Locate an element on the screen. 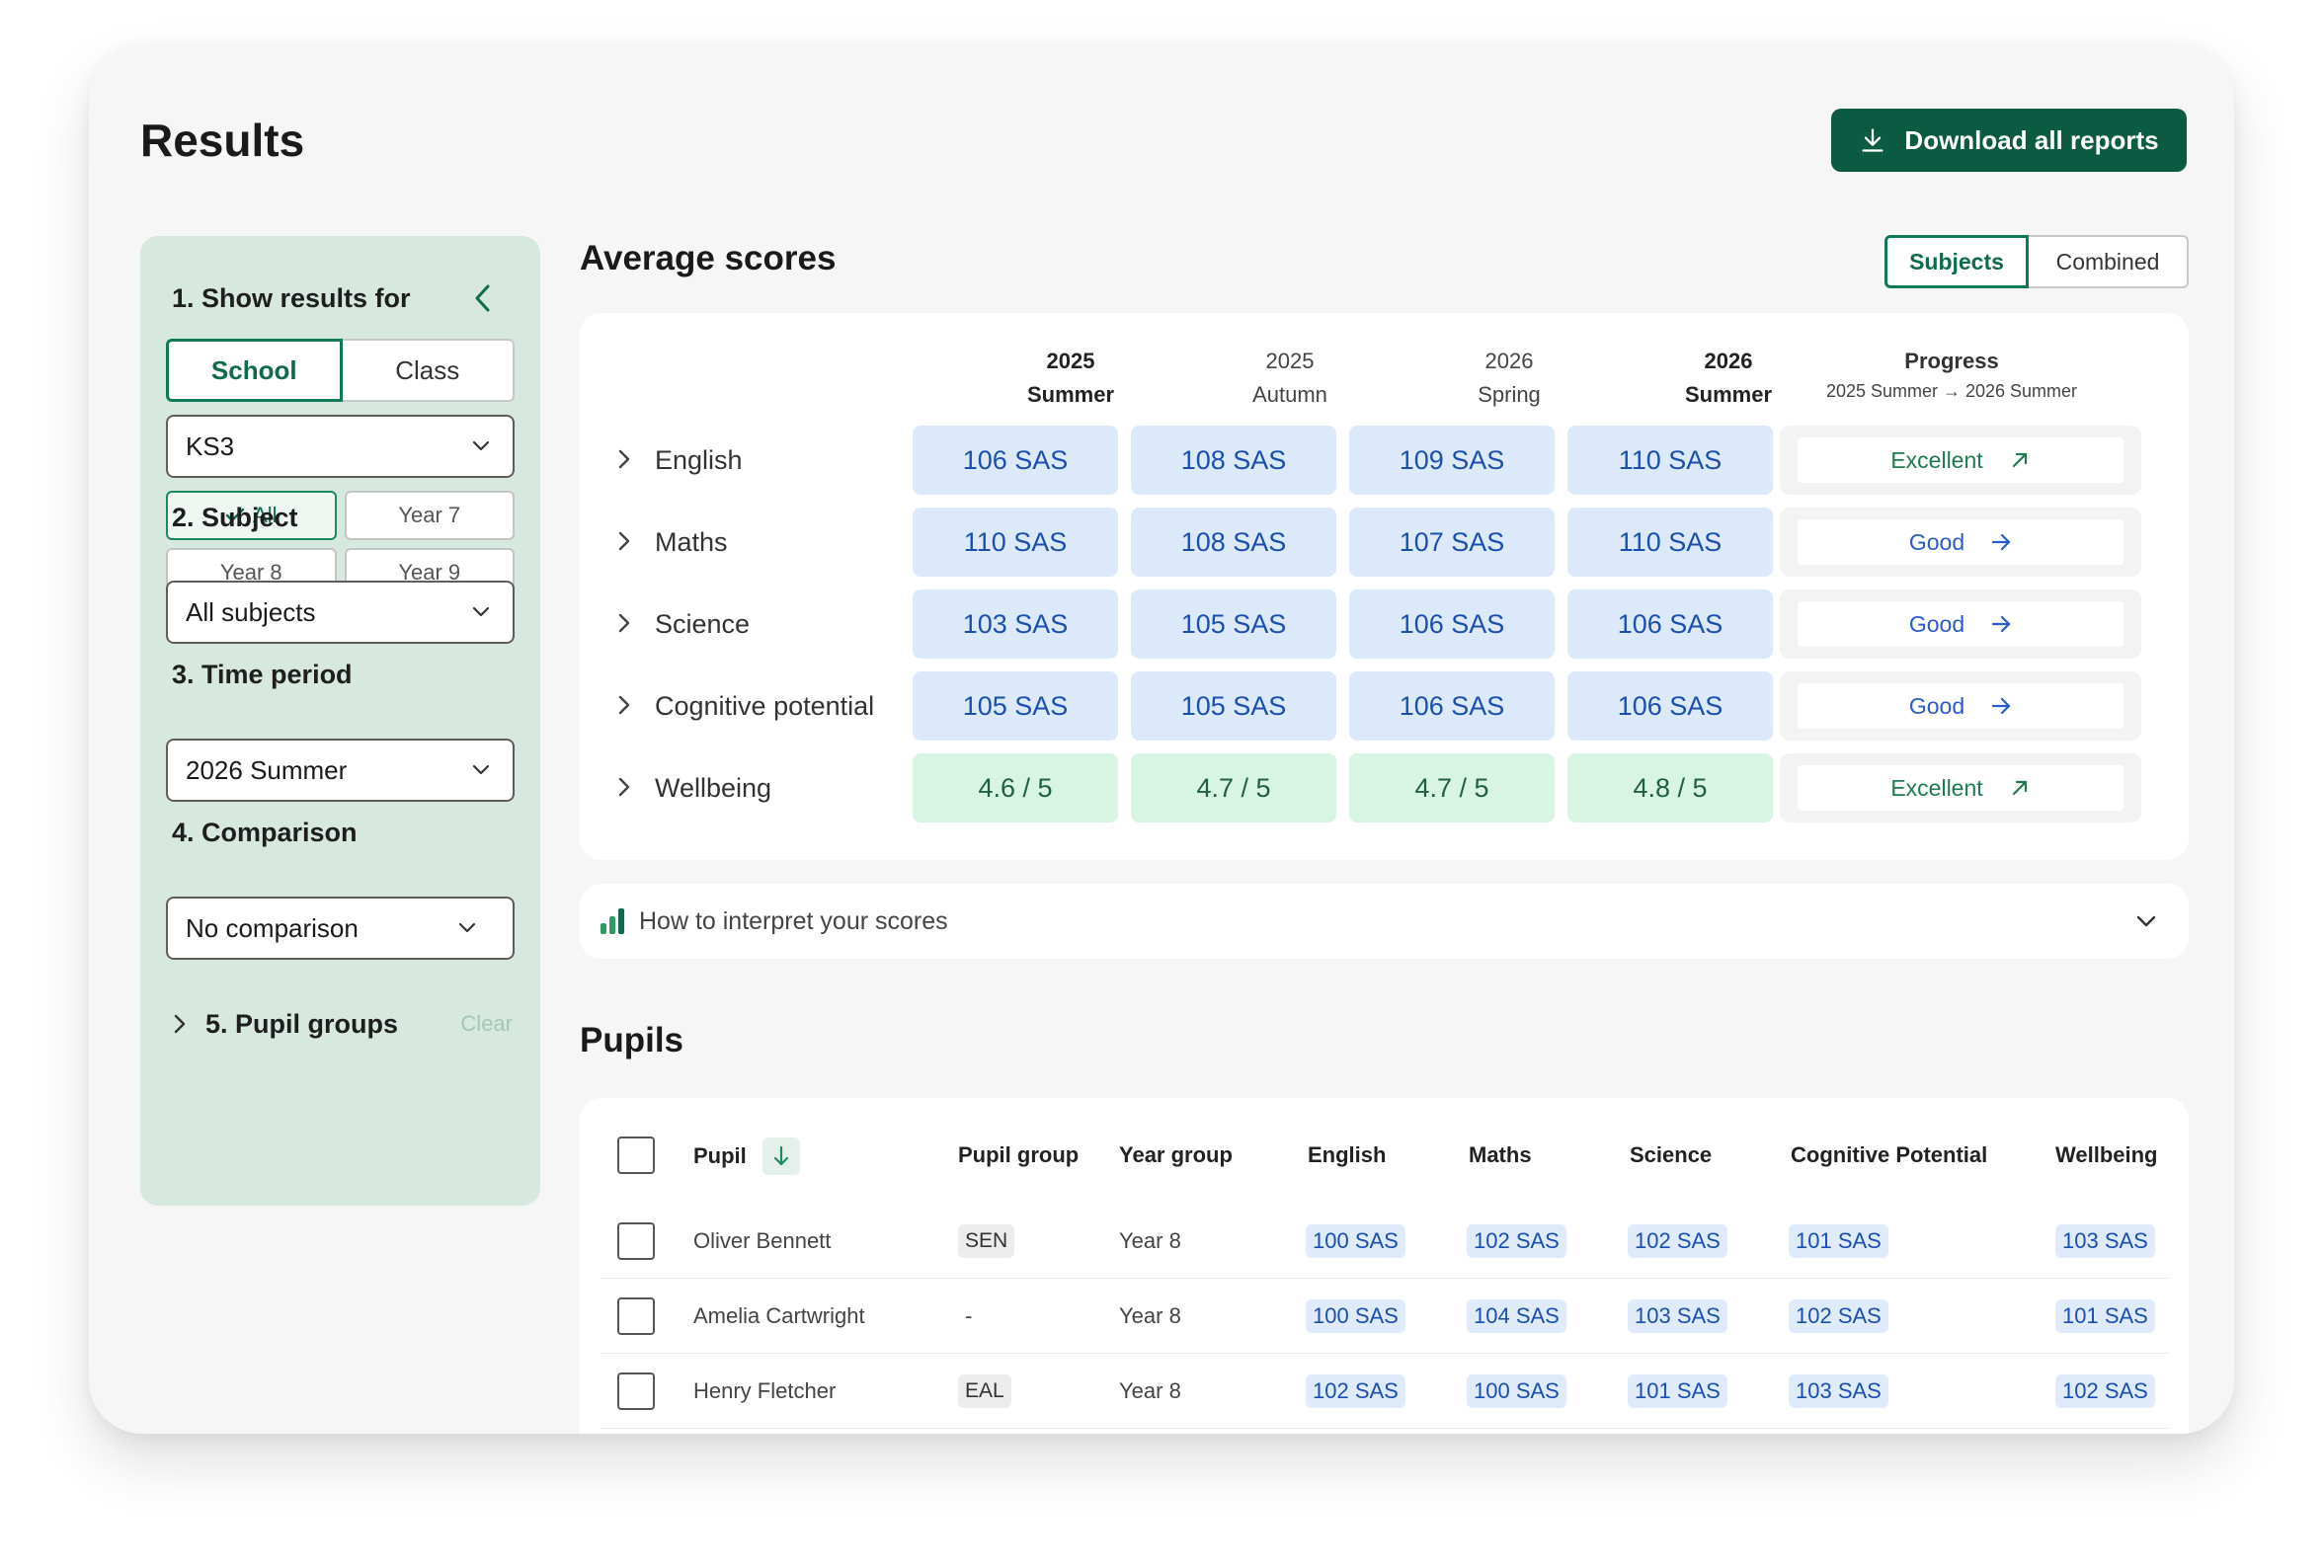 This screenshot has width=2324, height=1568. wellbeing-cell: 4.6 / 5 is located at coordinates (1015, 788).